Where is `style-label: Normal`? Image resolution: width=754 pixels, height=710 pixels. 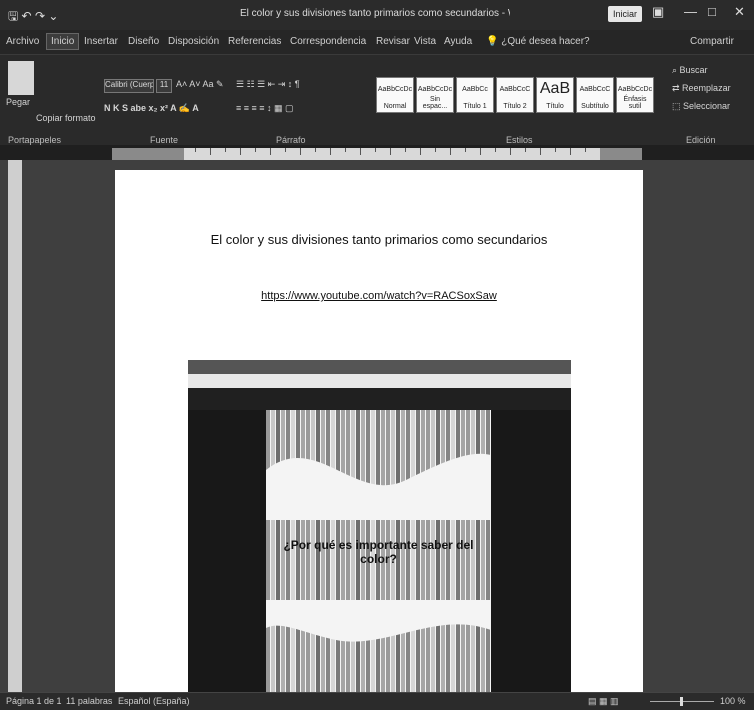 style-label: Normal is located at coordinates (395, 106).